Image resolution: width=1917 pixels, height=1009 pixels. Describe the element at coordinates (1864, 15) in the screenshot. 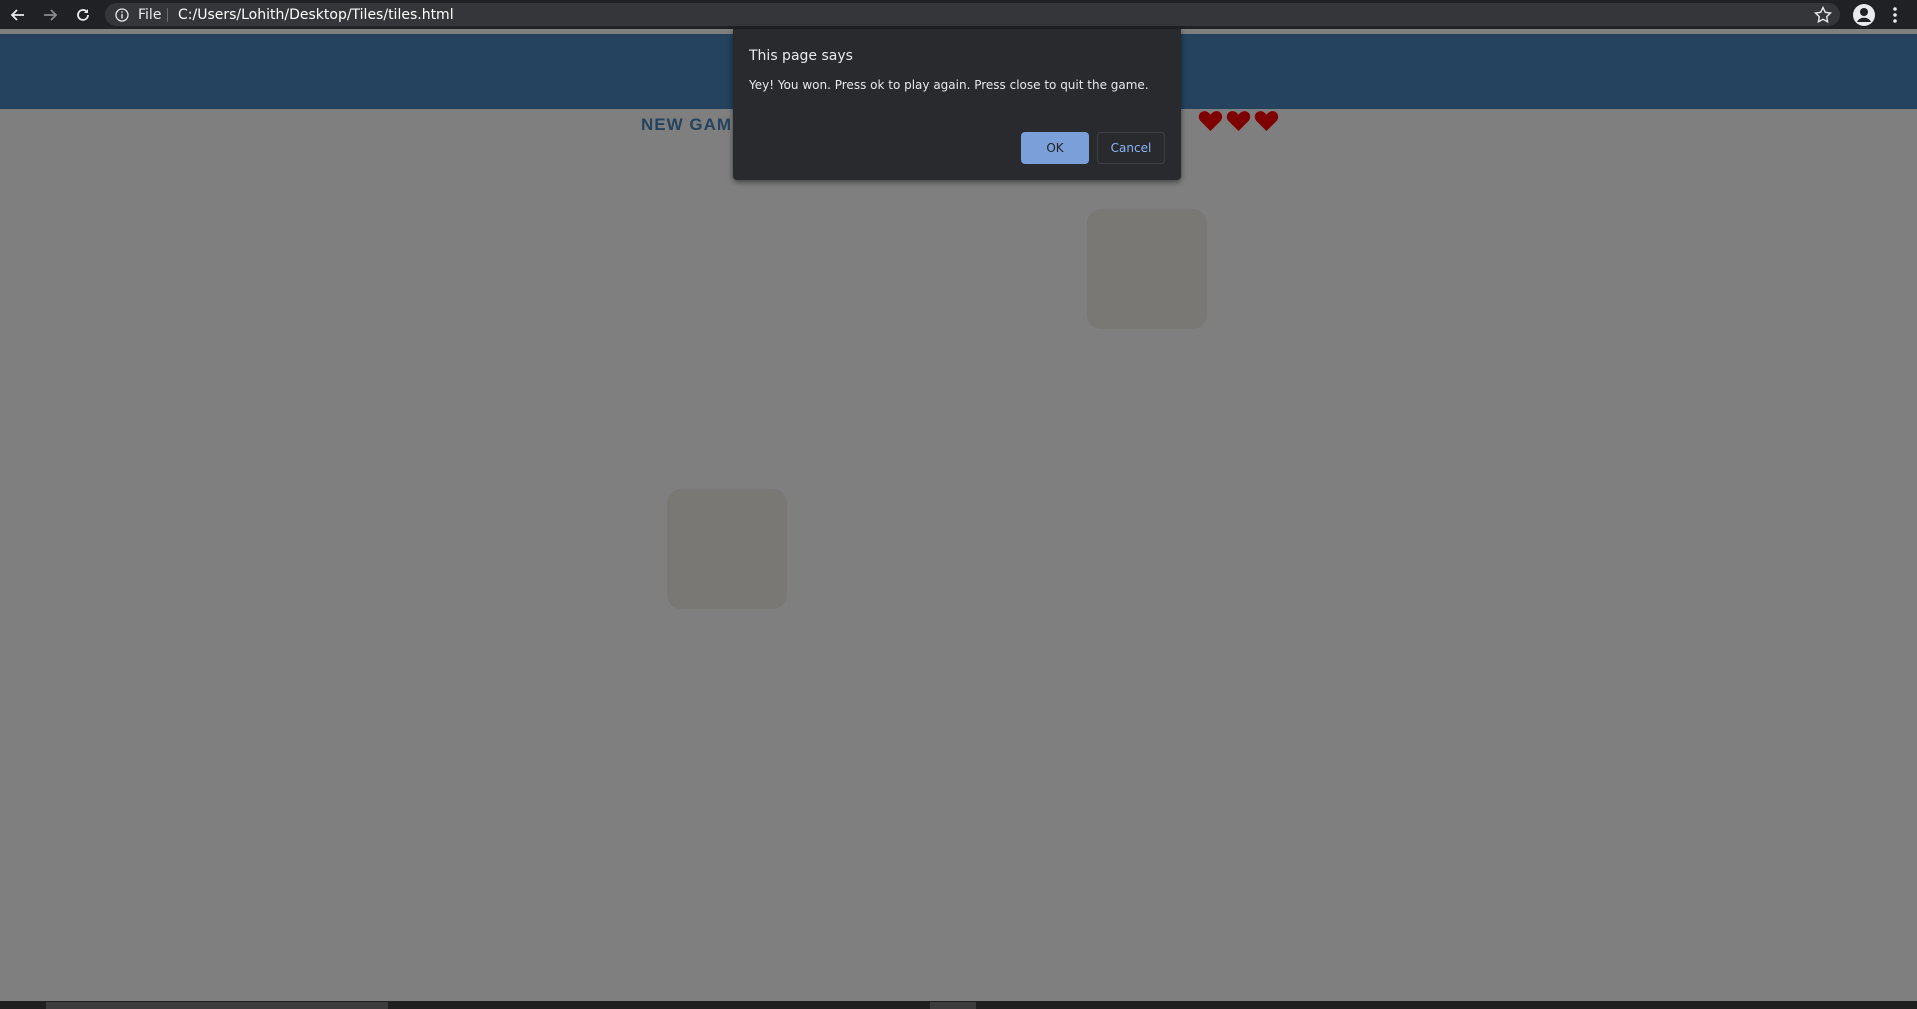

I see `account-icon` at that location.